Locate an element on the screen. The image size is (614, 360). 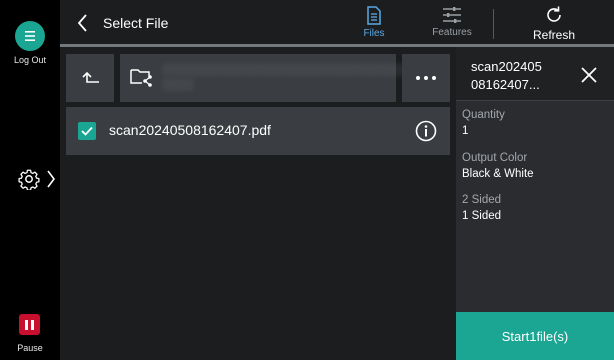
shared-folder-icon is located at coordinates (141, 78).